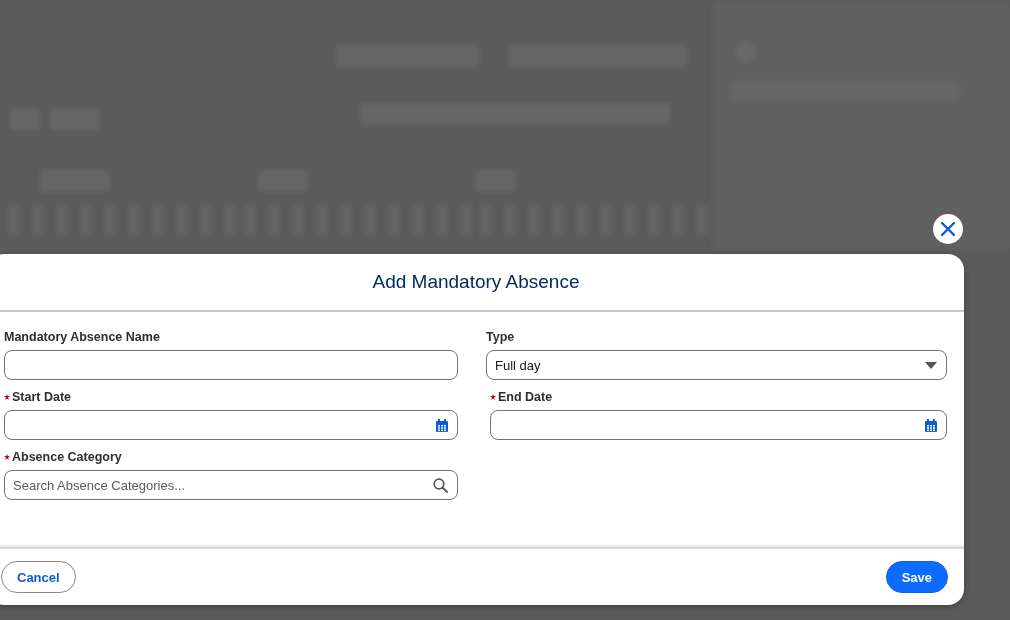  What do you see at coordinates (42, 397) in the screenshot?
I see `field-label: Start Date` at bounding box center [42, 397].